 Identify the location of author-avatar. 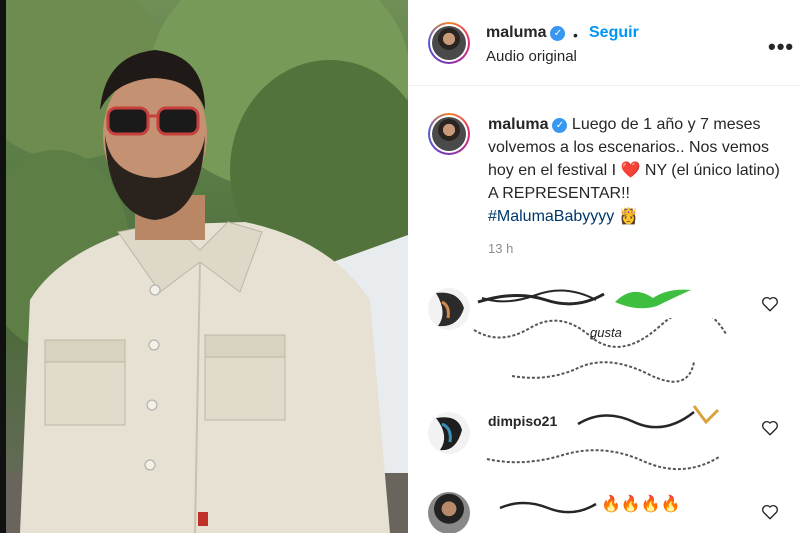
(449, 43).